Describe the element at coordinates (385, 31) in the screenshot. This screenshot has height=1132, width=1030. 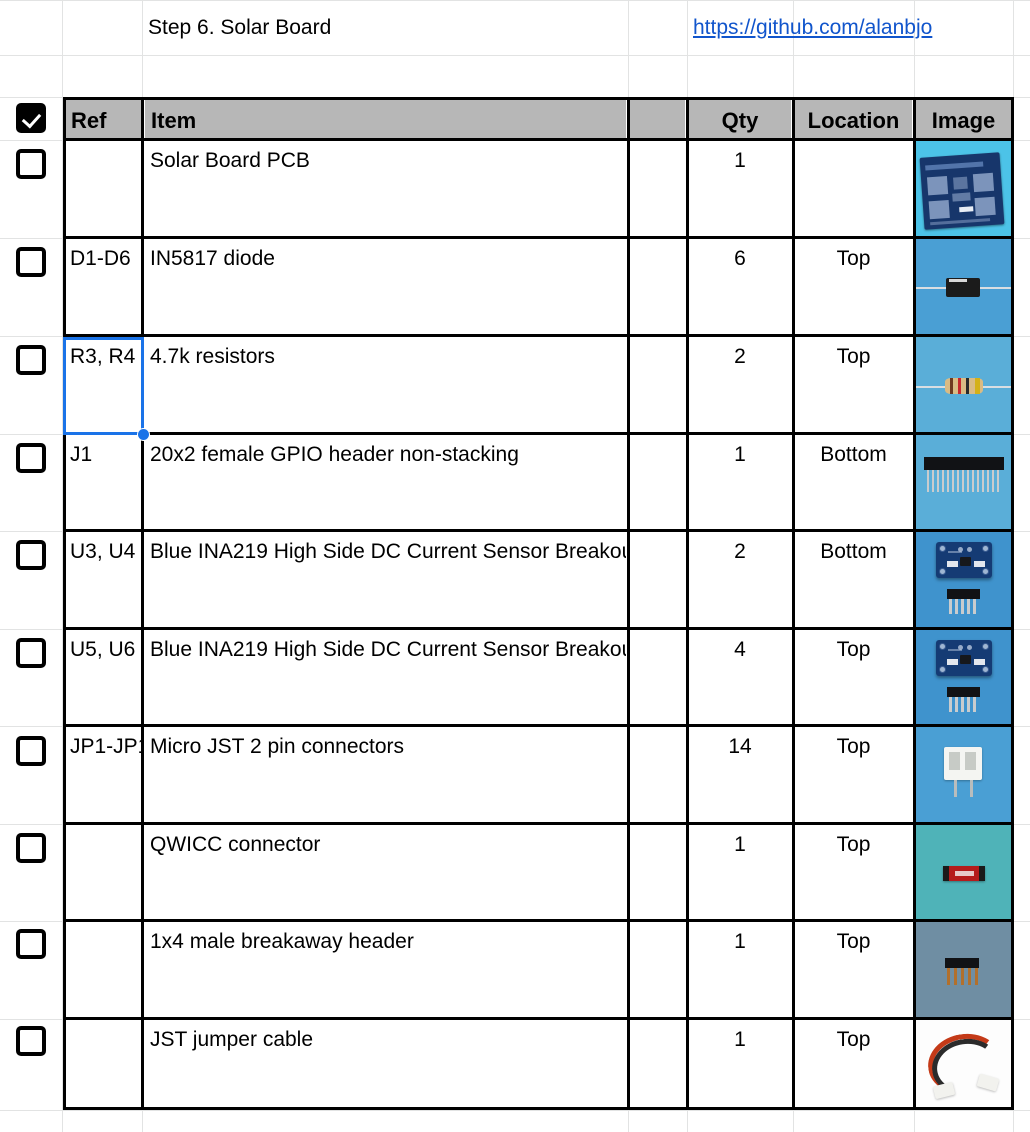
I see `step-title-cell: Step 6. Solar Board` at that location.